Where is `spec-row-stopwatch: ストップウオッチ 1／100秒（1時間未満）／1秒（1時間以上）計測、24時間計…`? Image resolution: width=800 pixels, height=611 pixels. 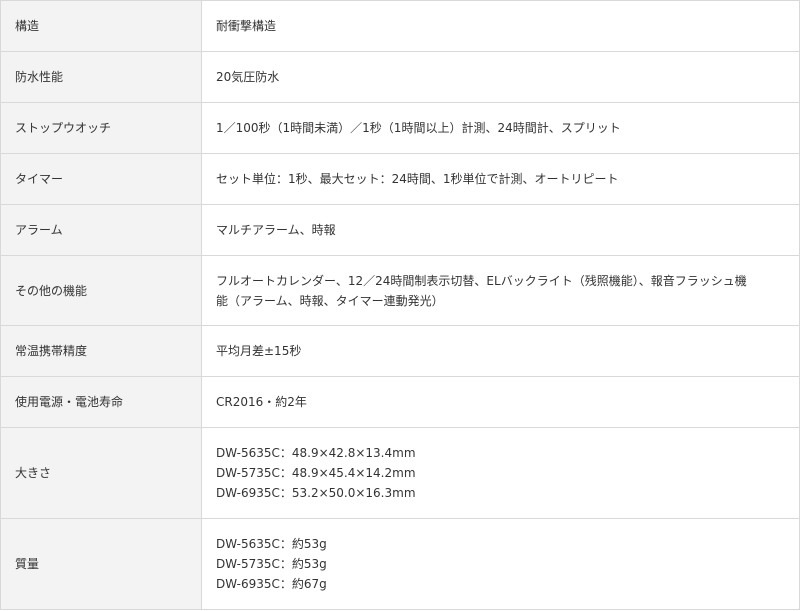 spec-row-stopwatch: ストップウオッチ 1／100秒（1時間未満）／1秒（1時間以上）計測、24時間計… is located at coordinates (400, 128).